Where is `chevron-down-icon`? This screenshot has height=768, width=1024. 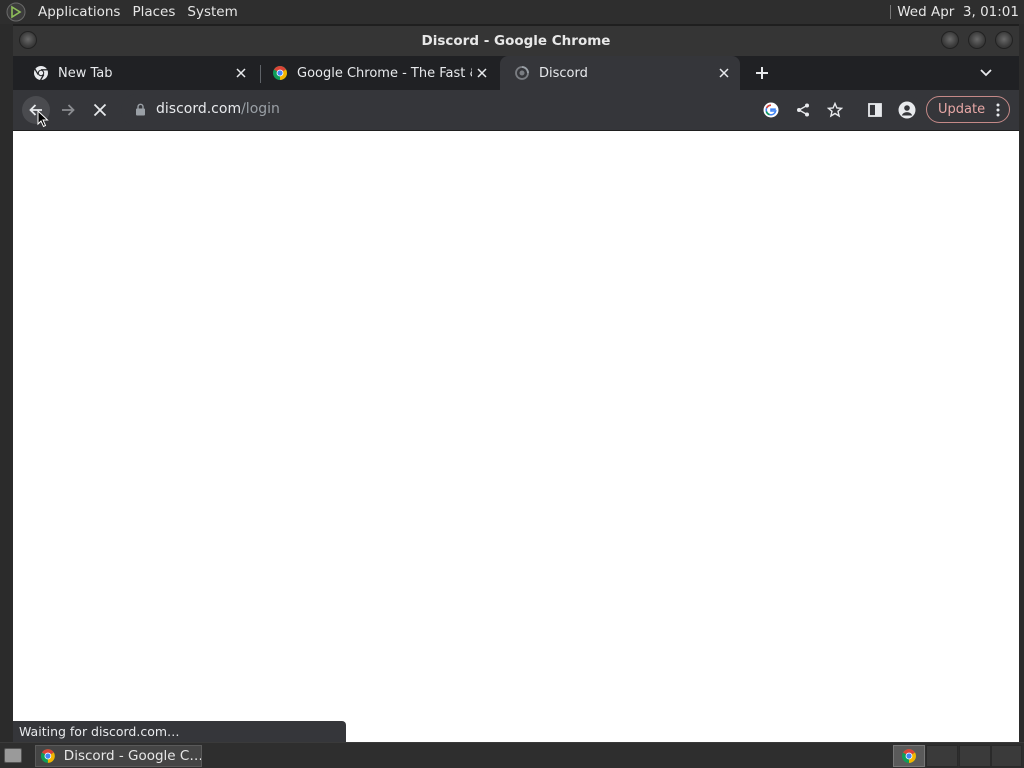
chevron-down-icon is located at coordinates (986, 73).